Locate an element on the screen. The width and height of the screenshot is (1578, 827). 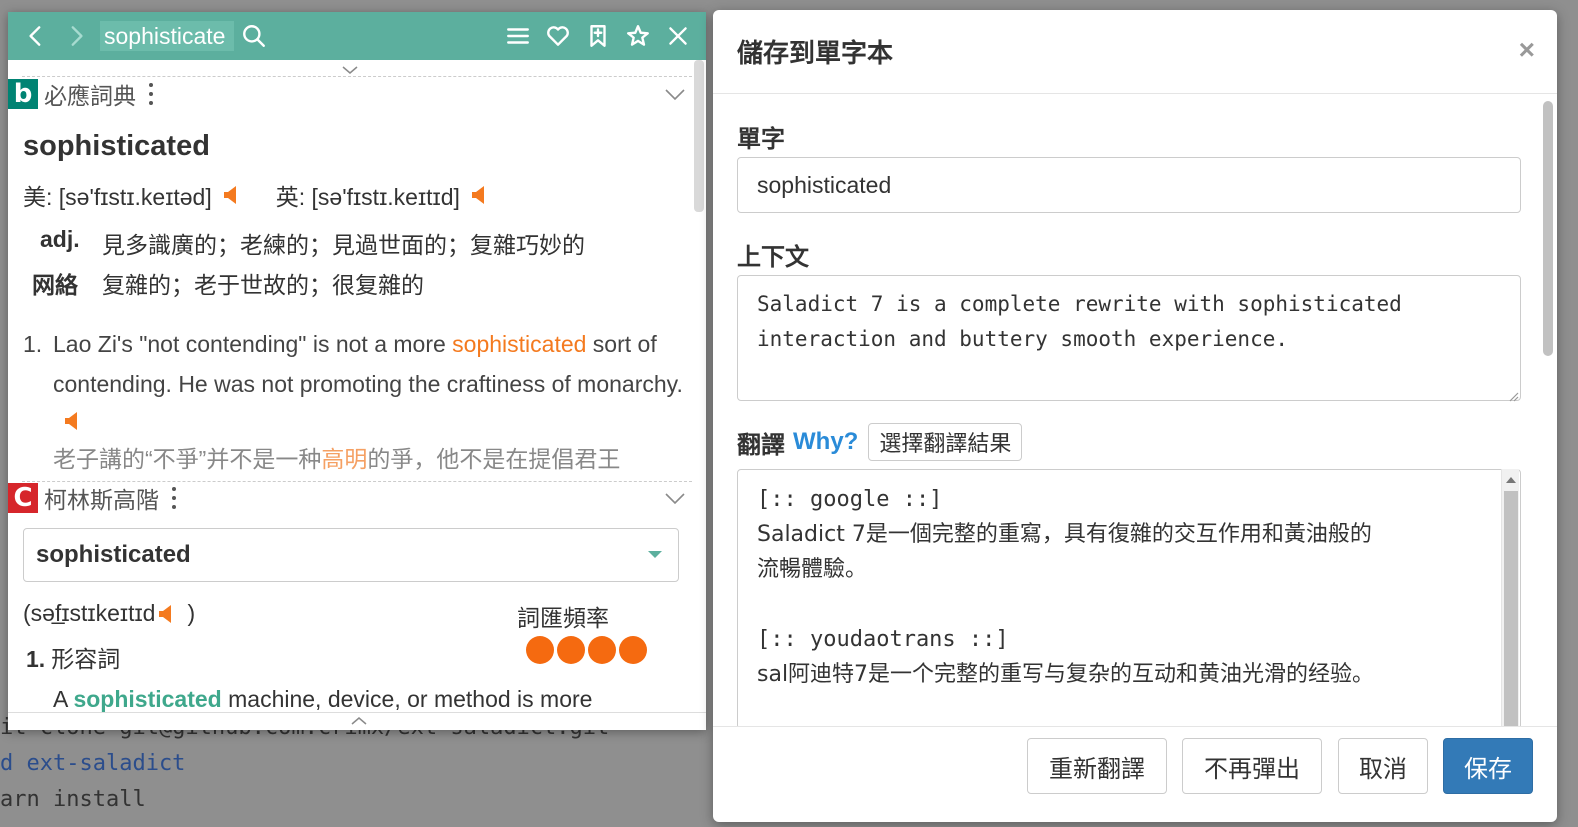
definition-row: adj. 見多識廣的；老練的；見過世面的；复雜巧妙的 is located at coordinates (307, 243).